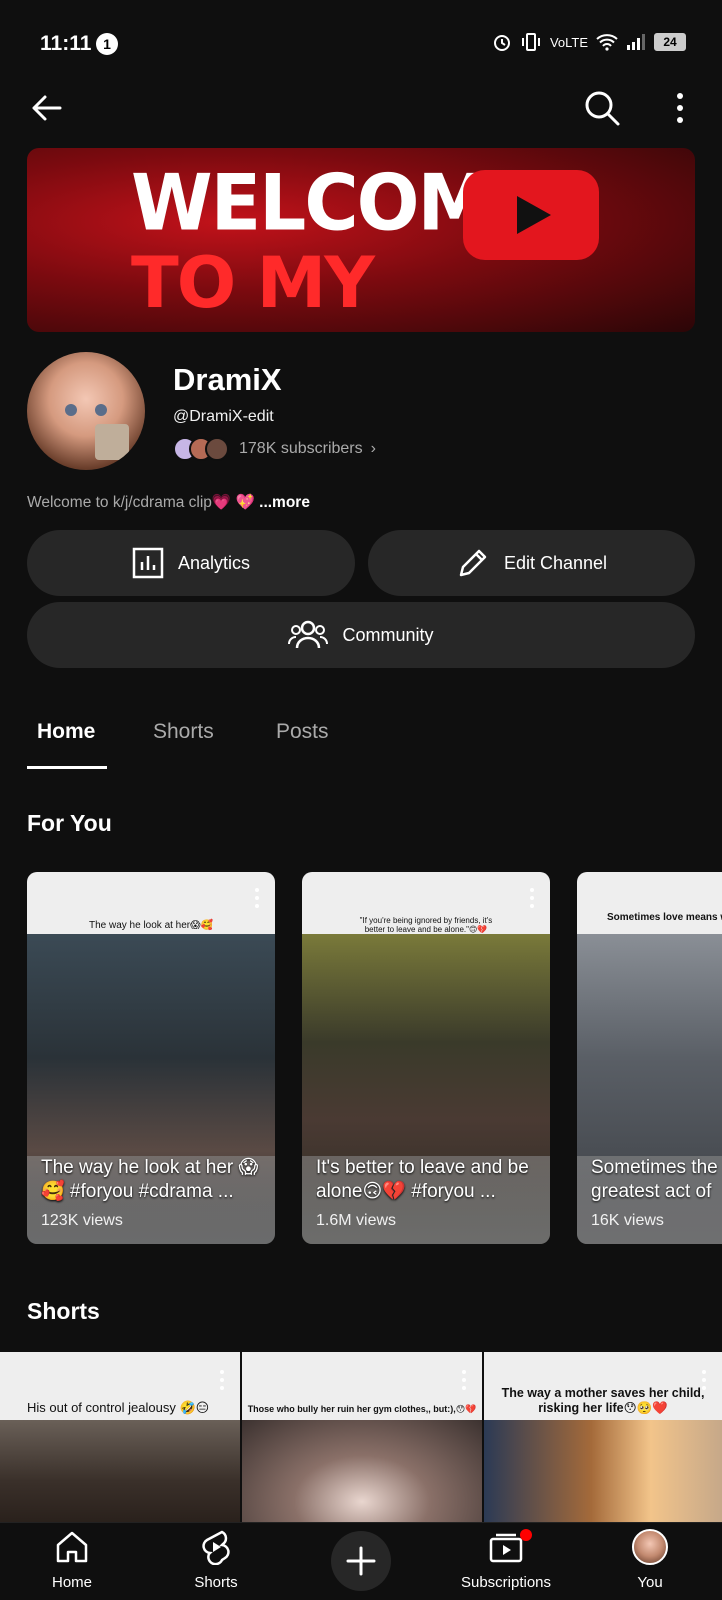  Describe the element at coordinates (82, 1220) in the screenshot. I see `view-count: 123K views` at that location.